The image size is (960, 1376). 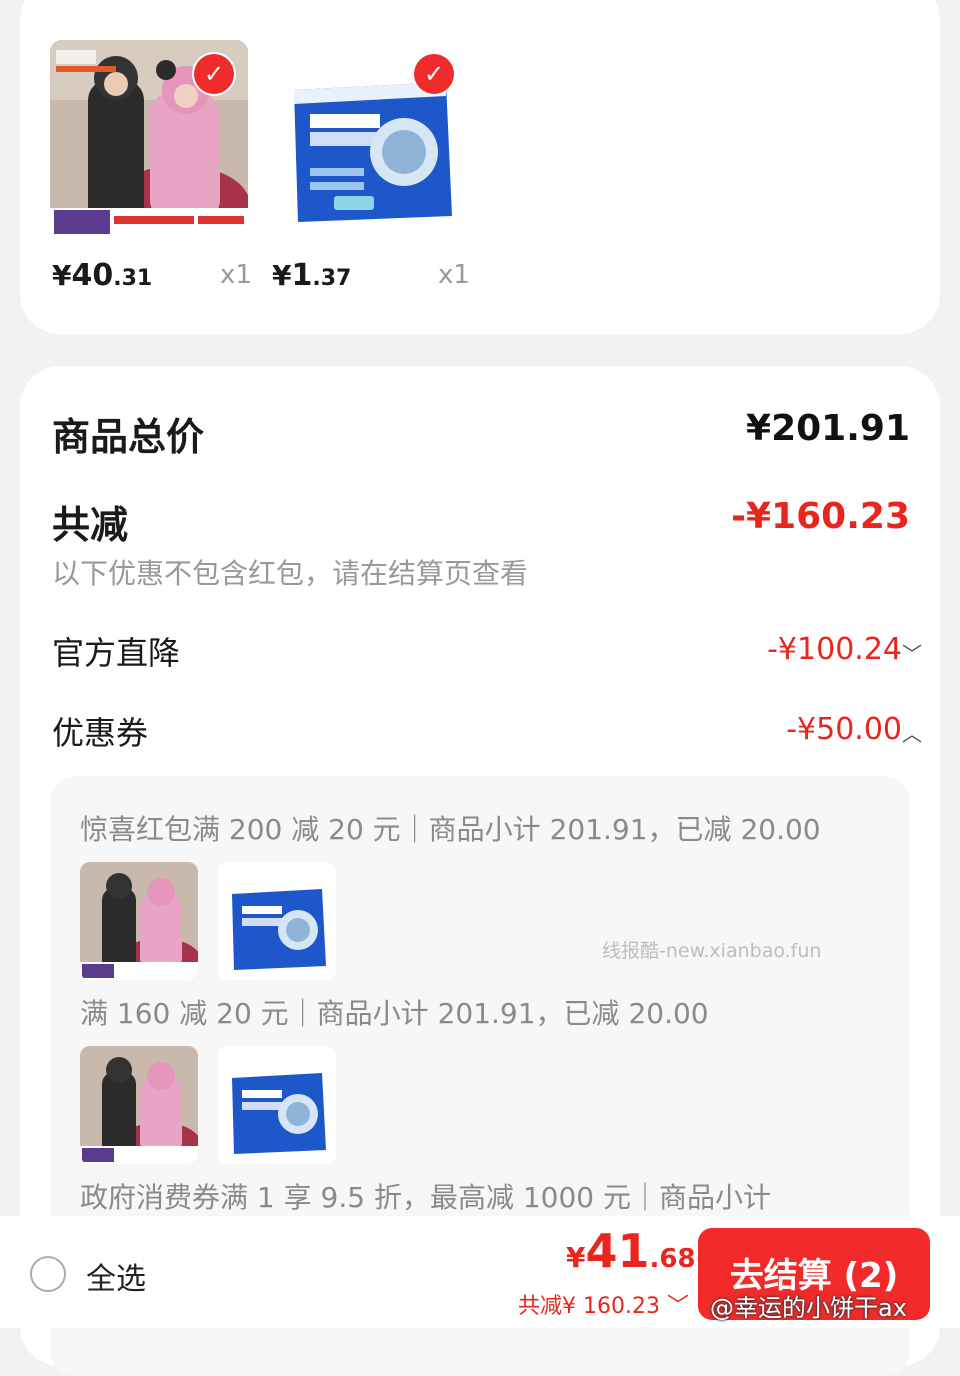 What do you see at coordinates (100, 731) in the screenshot?
I see `coupon-label: 优惠券` at bounding box center [100, 731].